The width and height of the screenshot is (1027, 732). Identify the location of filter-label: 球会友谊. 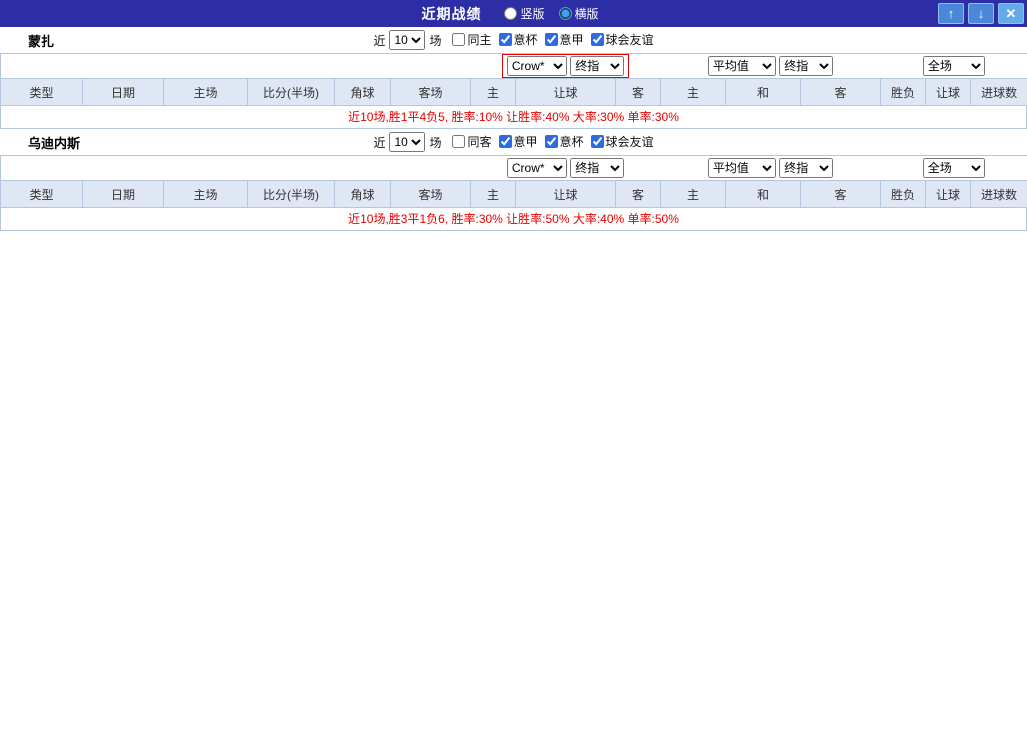
(629, 142).